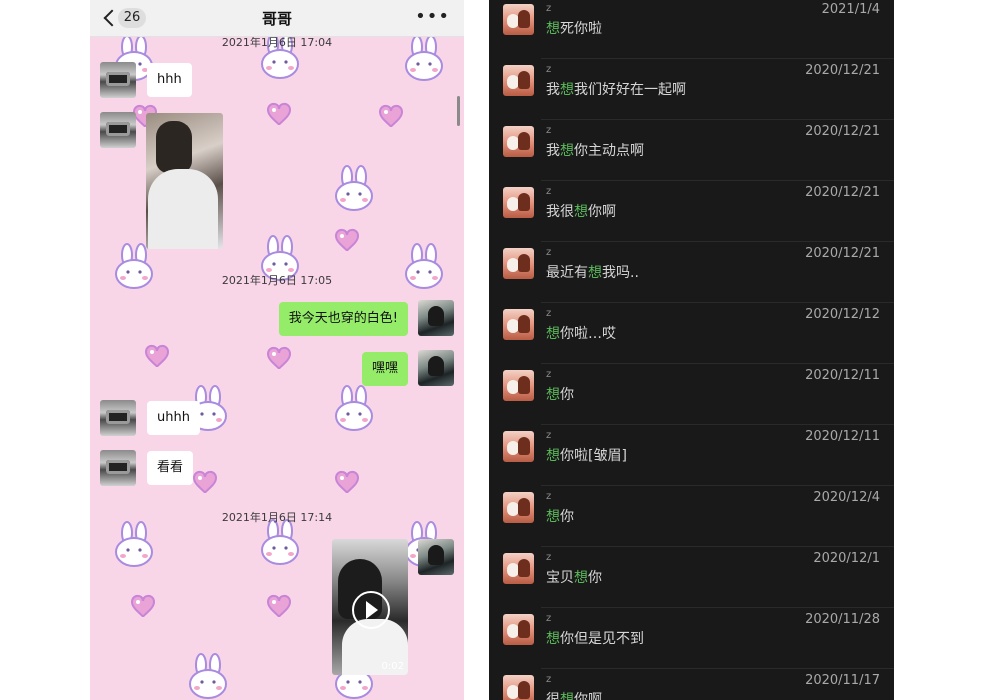 This screenshot has height=700, width=1000. I want to click on message-bubble-received: 看看, so click(170, 468).